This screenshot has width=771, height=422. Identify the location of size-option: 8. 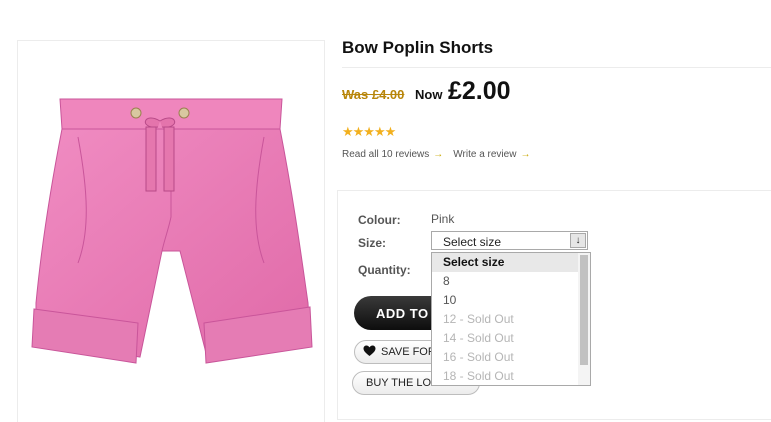
(505, 281).